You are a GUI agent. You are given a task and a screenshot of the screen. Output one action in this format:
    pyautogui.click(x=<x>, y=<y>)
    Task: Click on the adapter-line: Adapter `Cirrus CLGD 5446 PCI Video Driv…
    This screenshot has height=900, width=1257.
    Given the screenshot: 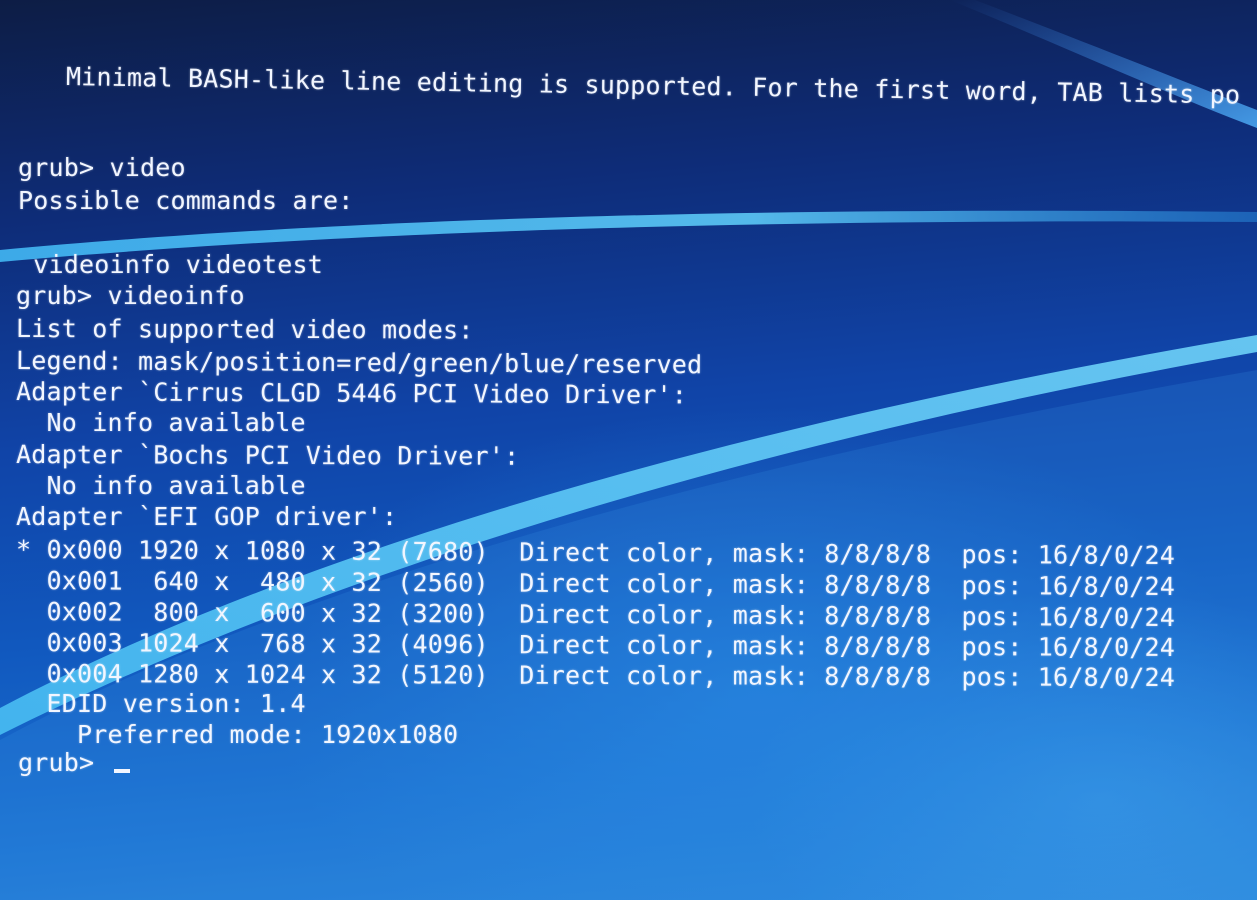 What is the action you would take?
    pyautogui.click(x=351, y=393)
    